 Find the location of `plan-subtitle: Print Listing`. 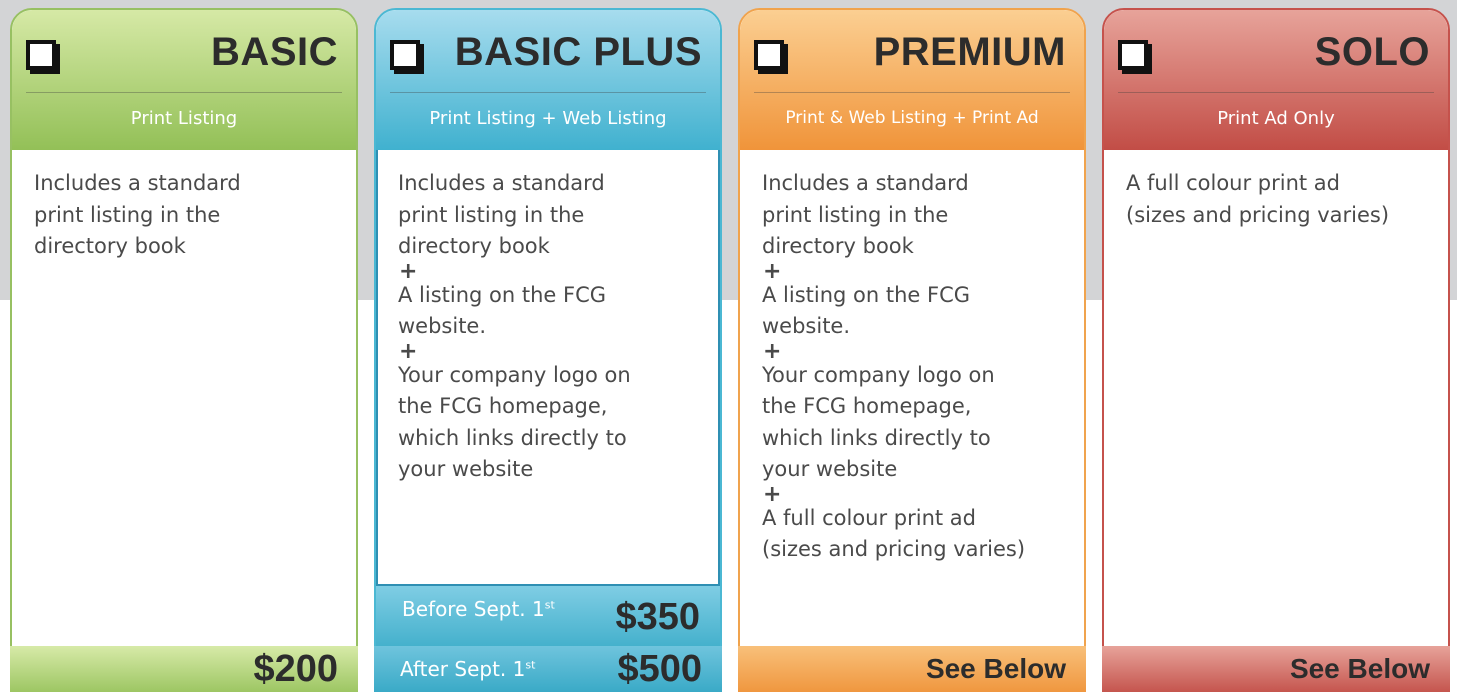

plan-subtitle: Print Listing is located at coordinates (184, 118).